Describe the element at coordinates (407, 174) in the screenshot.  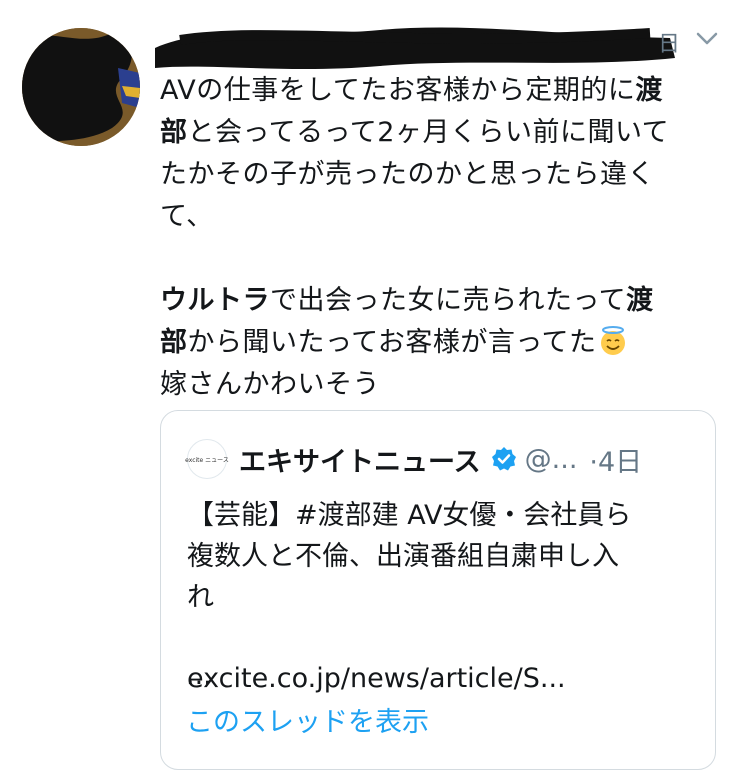
I see `tweet-text-segment: たかその子が売ったのかと思ったら違く` at that location.